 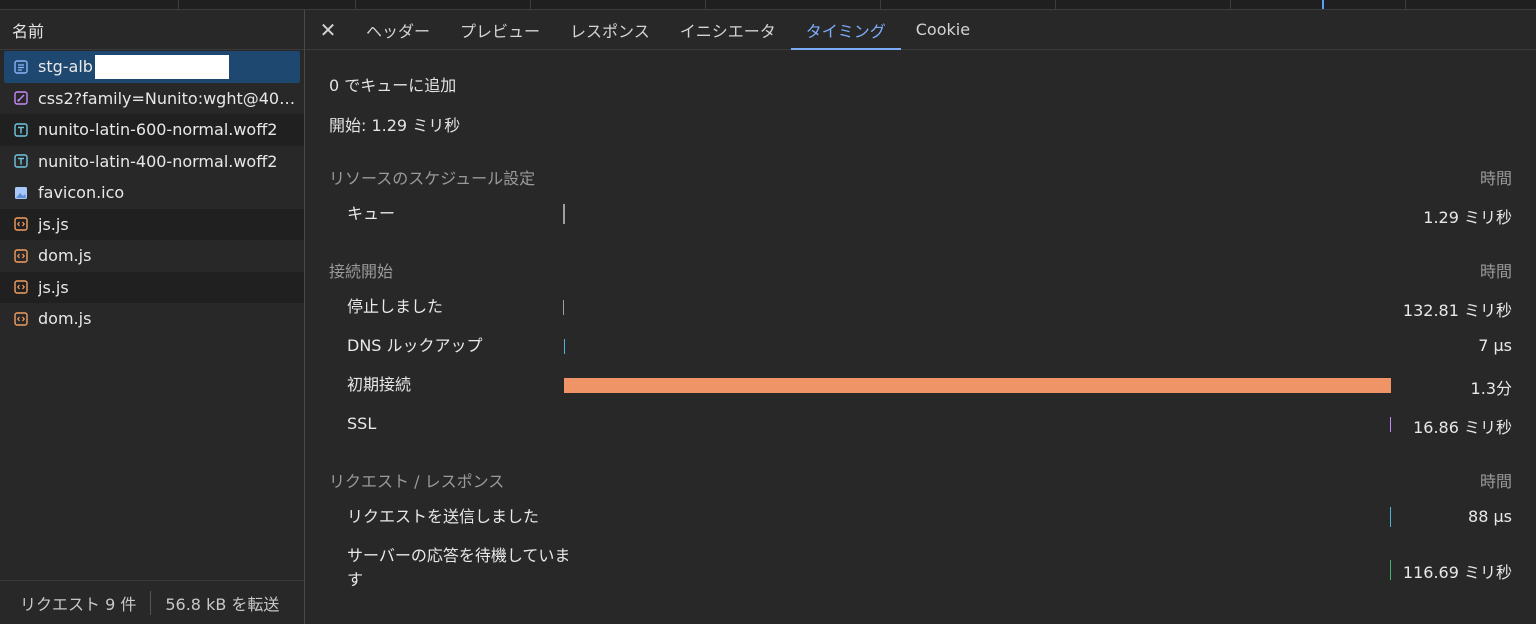 I want to click on tab-3: イニシエータ, so click(x=728, y=29).